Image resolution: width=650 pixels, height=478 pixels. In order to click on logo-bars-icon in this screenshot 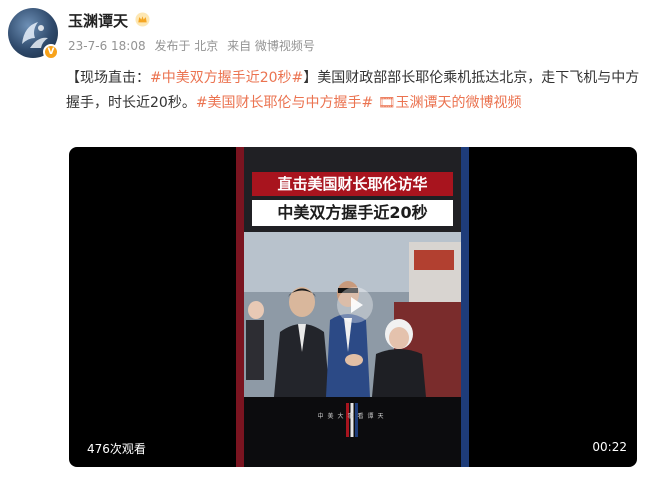, I will do `click(352, 420)`.